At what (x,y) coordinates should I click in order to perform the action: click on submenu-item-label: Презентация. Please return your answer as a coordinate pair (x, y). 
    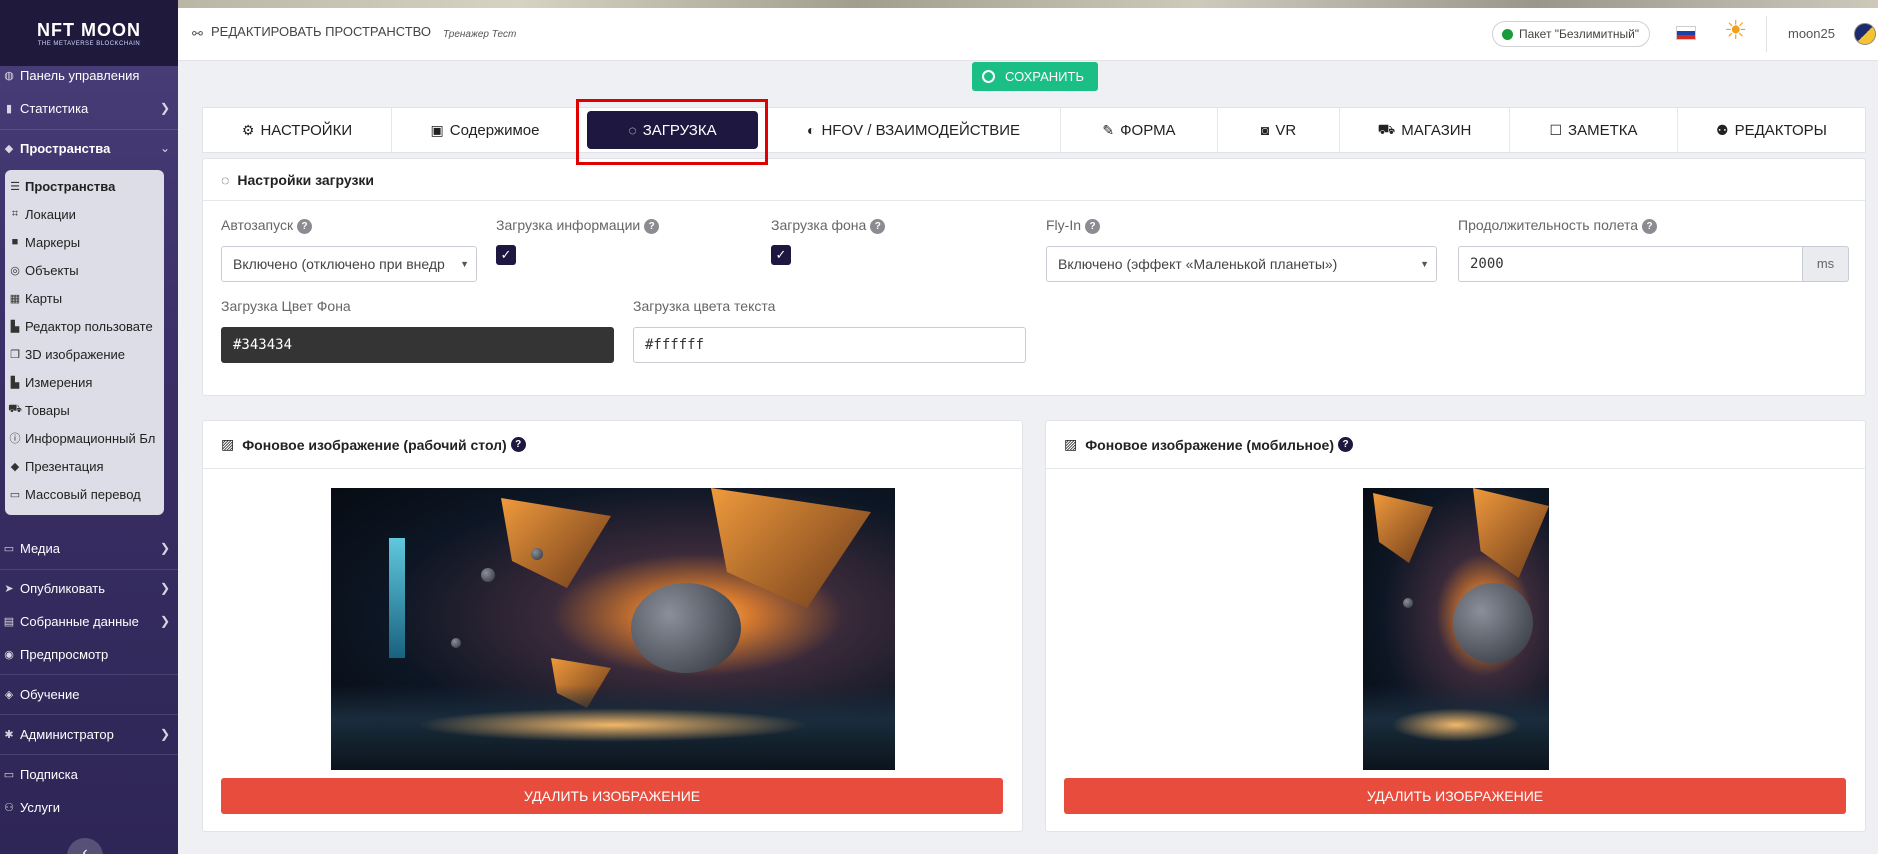
    Looking at the image, I should click on (64, 466).